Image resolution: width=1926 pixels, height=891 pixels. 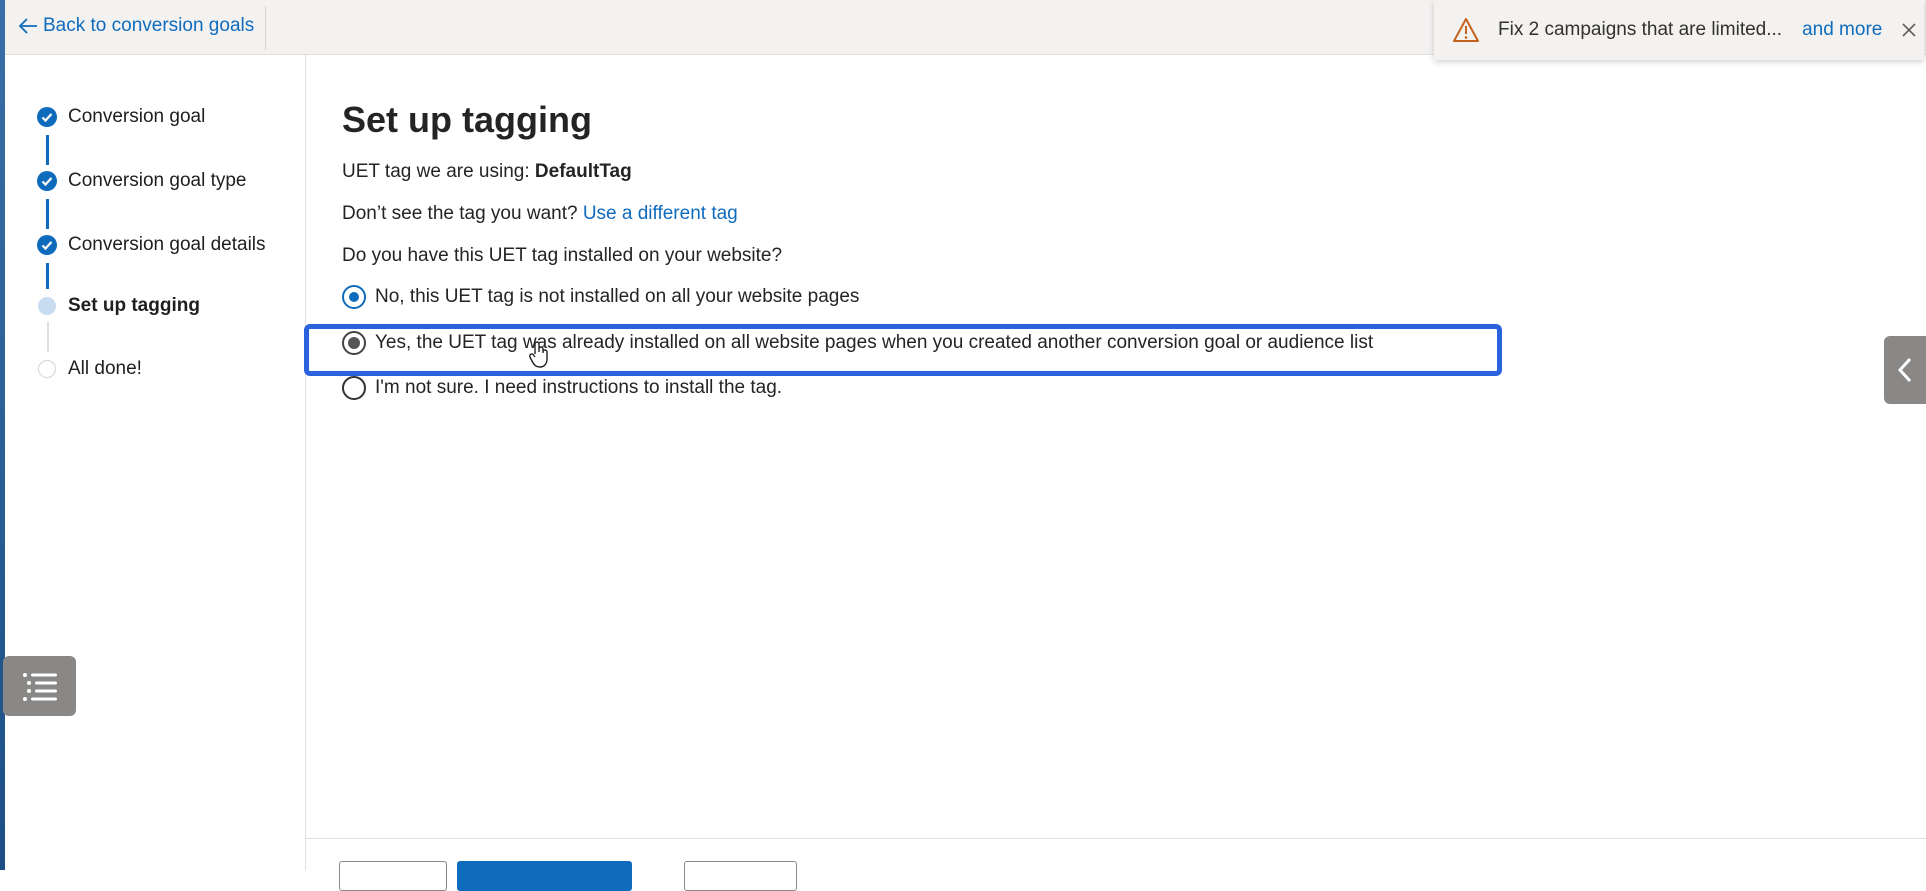 I want to click on list-icon, so click(x=40, y=687).